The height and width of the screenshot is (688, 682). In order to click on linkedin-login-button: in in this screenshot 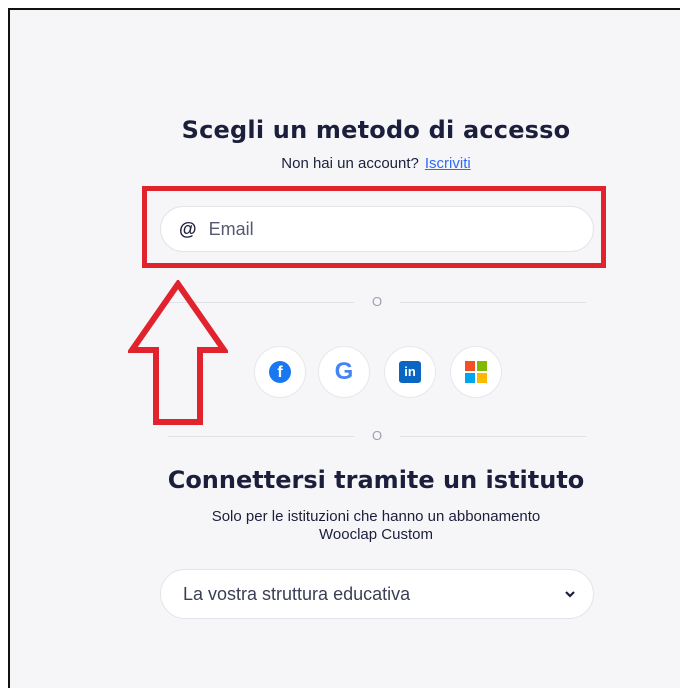, I will do `click(410, 372)`.